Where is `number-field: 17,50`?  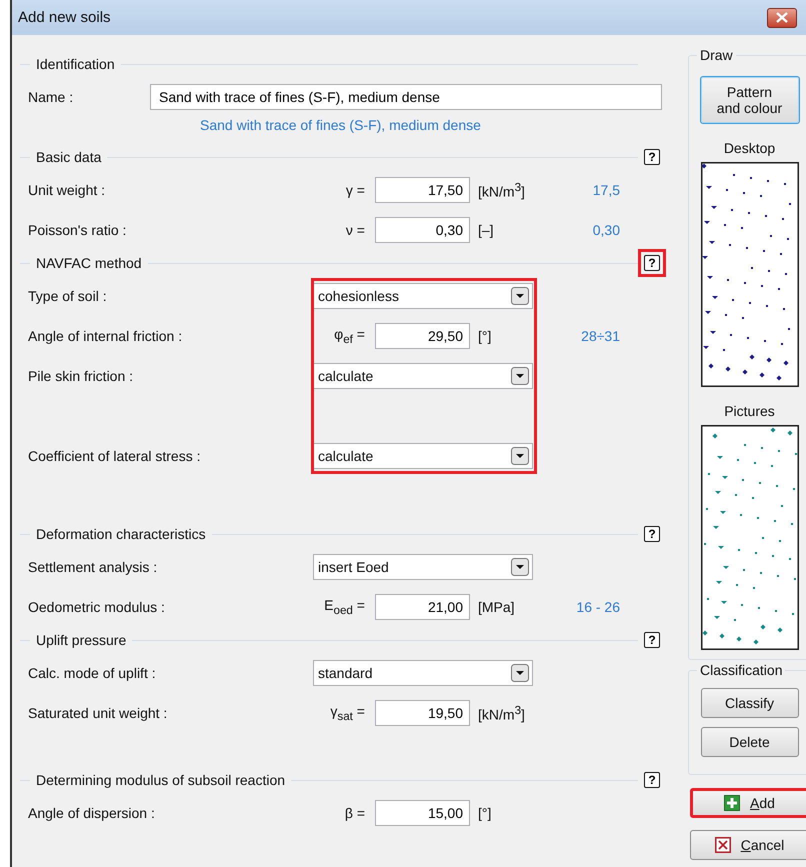
number-field: 17,50 is located at coordinates (422, 190).